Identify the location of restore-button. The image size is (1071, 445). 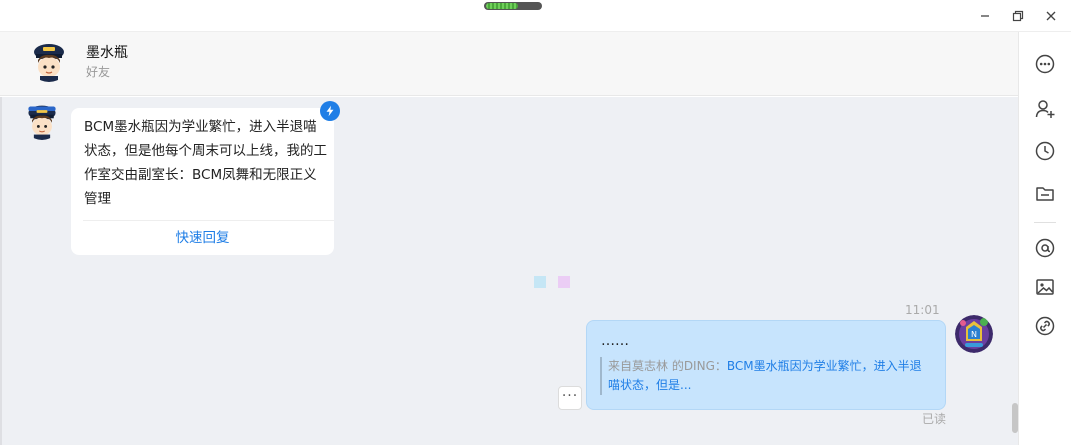
(1018, 16).